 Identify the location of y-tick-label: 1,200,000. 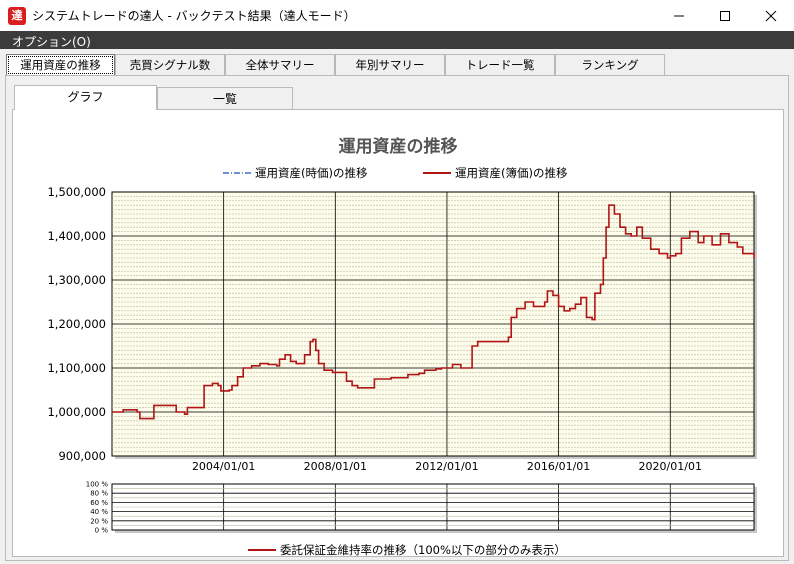
(76, 324).